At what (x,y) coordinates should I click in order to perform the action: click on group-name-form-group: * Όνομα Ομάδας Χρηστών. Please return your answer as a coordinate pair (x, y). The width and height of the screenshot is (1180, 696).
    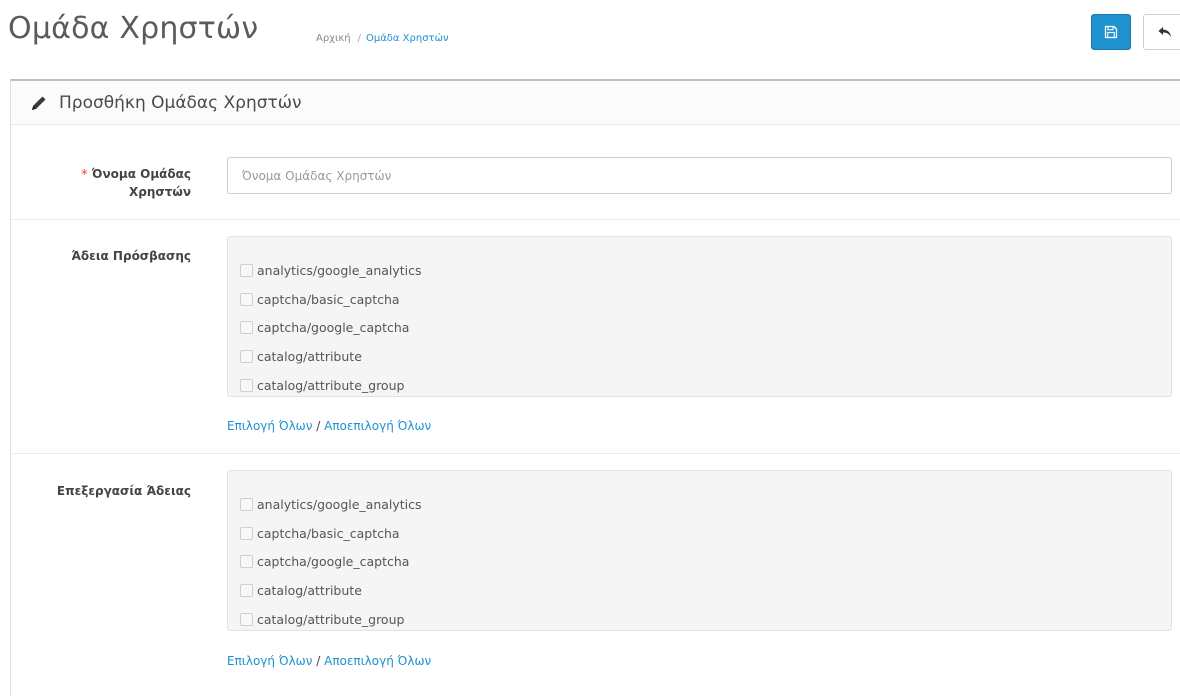
    Looking at the image, I should click on (595, 172).